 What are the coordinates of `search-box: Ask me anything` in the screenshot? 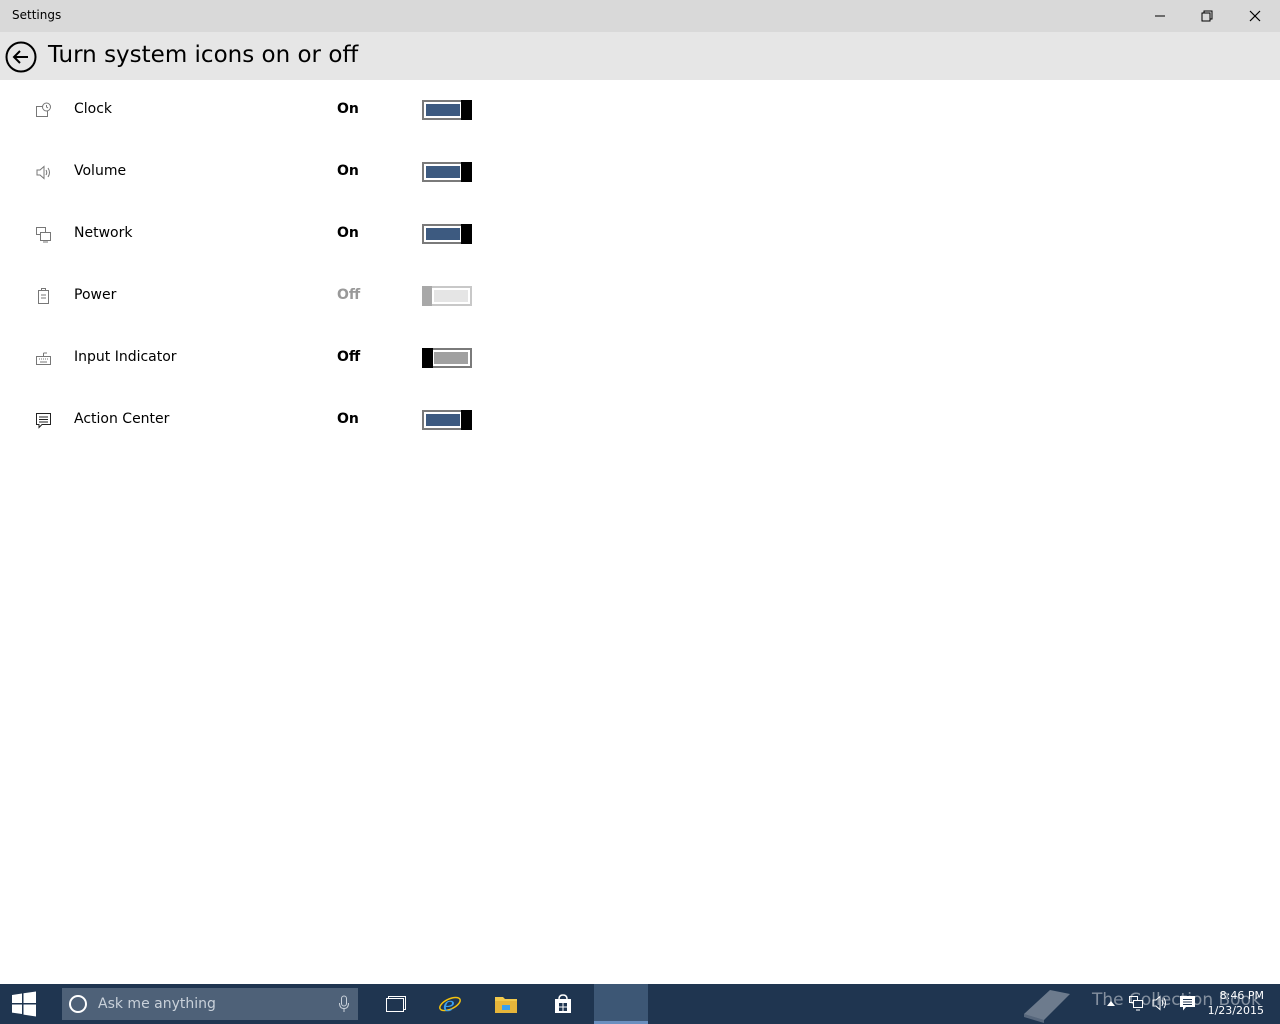 It's located at (210, 1004).